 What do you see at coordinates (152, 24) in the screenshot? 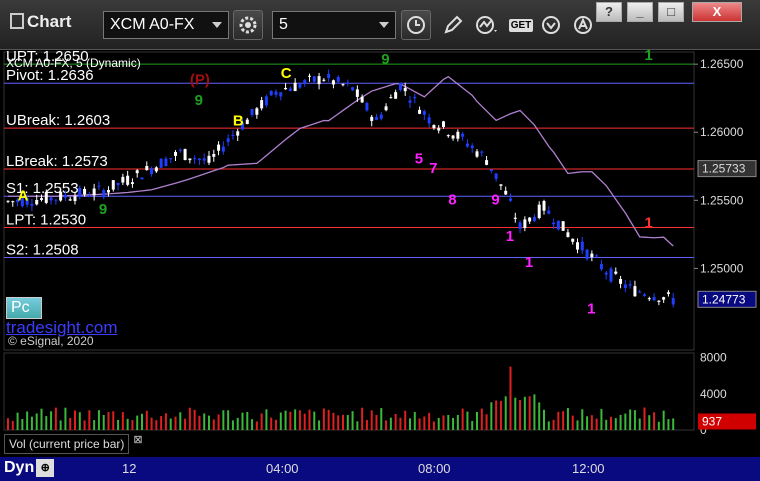
I see `symbol-value: XCM A0-FX` at bounding box center [152, 24].